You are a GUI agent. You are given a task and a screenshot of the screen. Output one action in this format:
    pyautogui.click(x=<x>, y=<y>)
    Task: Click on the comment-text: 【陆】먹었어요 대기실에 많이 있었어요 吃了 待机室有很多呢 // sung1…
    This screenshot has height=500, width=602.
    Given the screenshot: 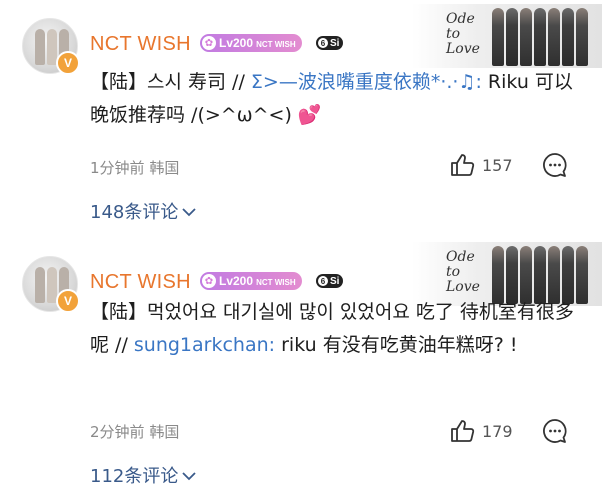 What is the action you would take?
    pyautogui.click(x=336, y=329)
    